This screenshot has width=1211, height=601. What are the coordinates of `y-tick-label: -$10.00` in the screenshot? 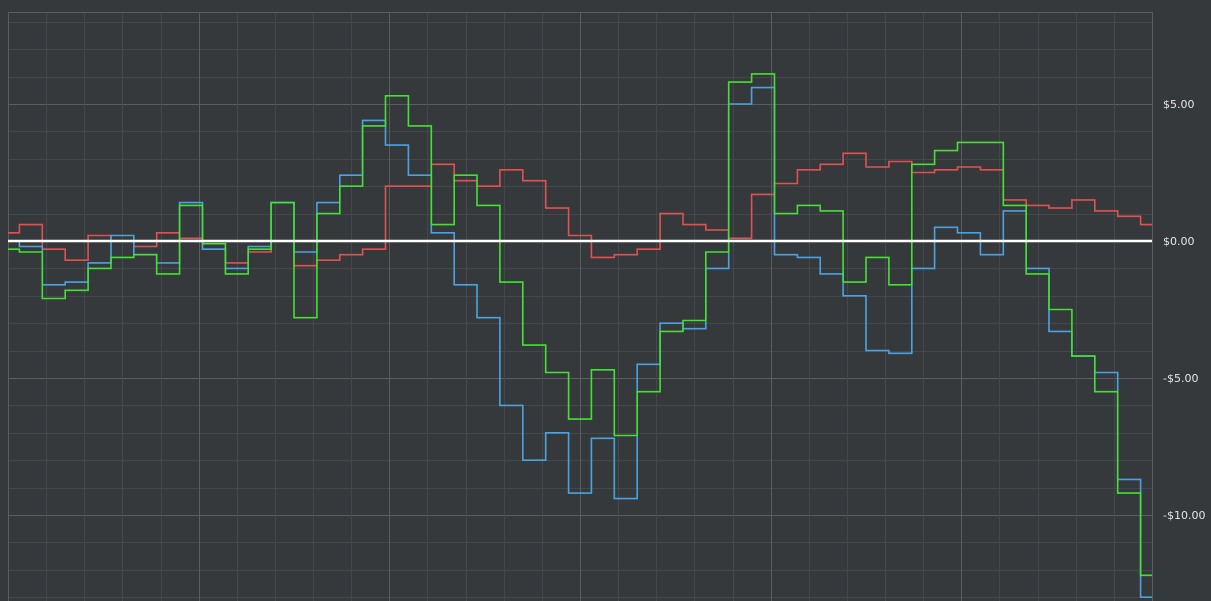 It's located at (1184, 515).